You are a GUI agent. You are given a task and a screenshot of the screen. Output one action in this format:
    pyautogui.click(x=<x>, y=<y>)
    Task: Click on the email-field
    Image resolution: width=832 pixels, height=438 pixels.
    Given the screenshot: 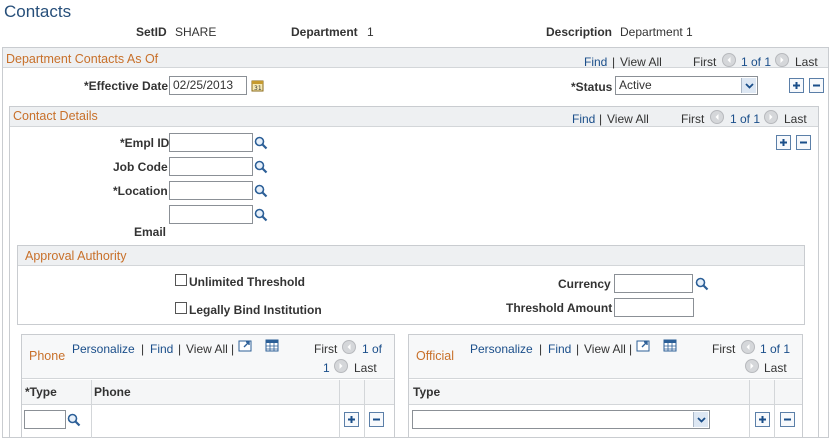 What is the action you would take?
    pyautogui.click(x=211, y=214)
    